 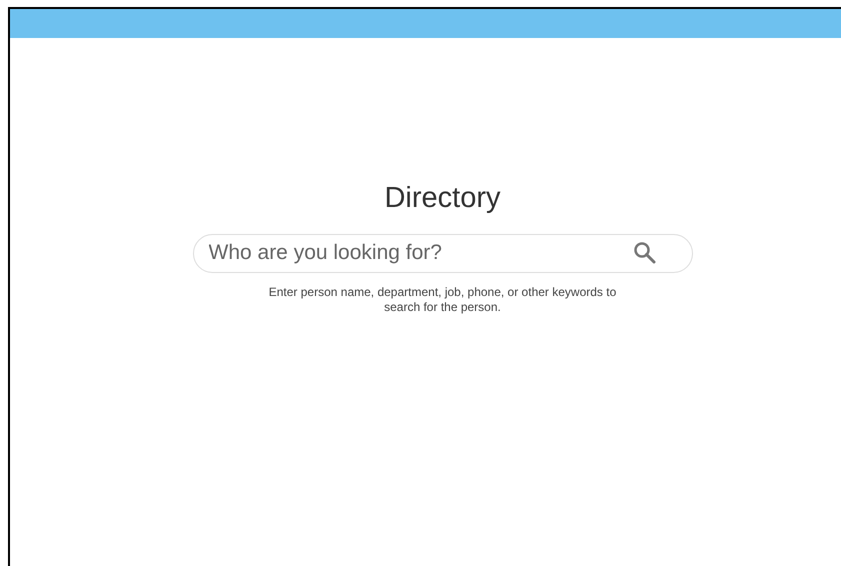 What do you see at coordinates (442, 253) in the screenshot?
I see `search-field: Who are you looking for?` at bounding box center [442, 253].